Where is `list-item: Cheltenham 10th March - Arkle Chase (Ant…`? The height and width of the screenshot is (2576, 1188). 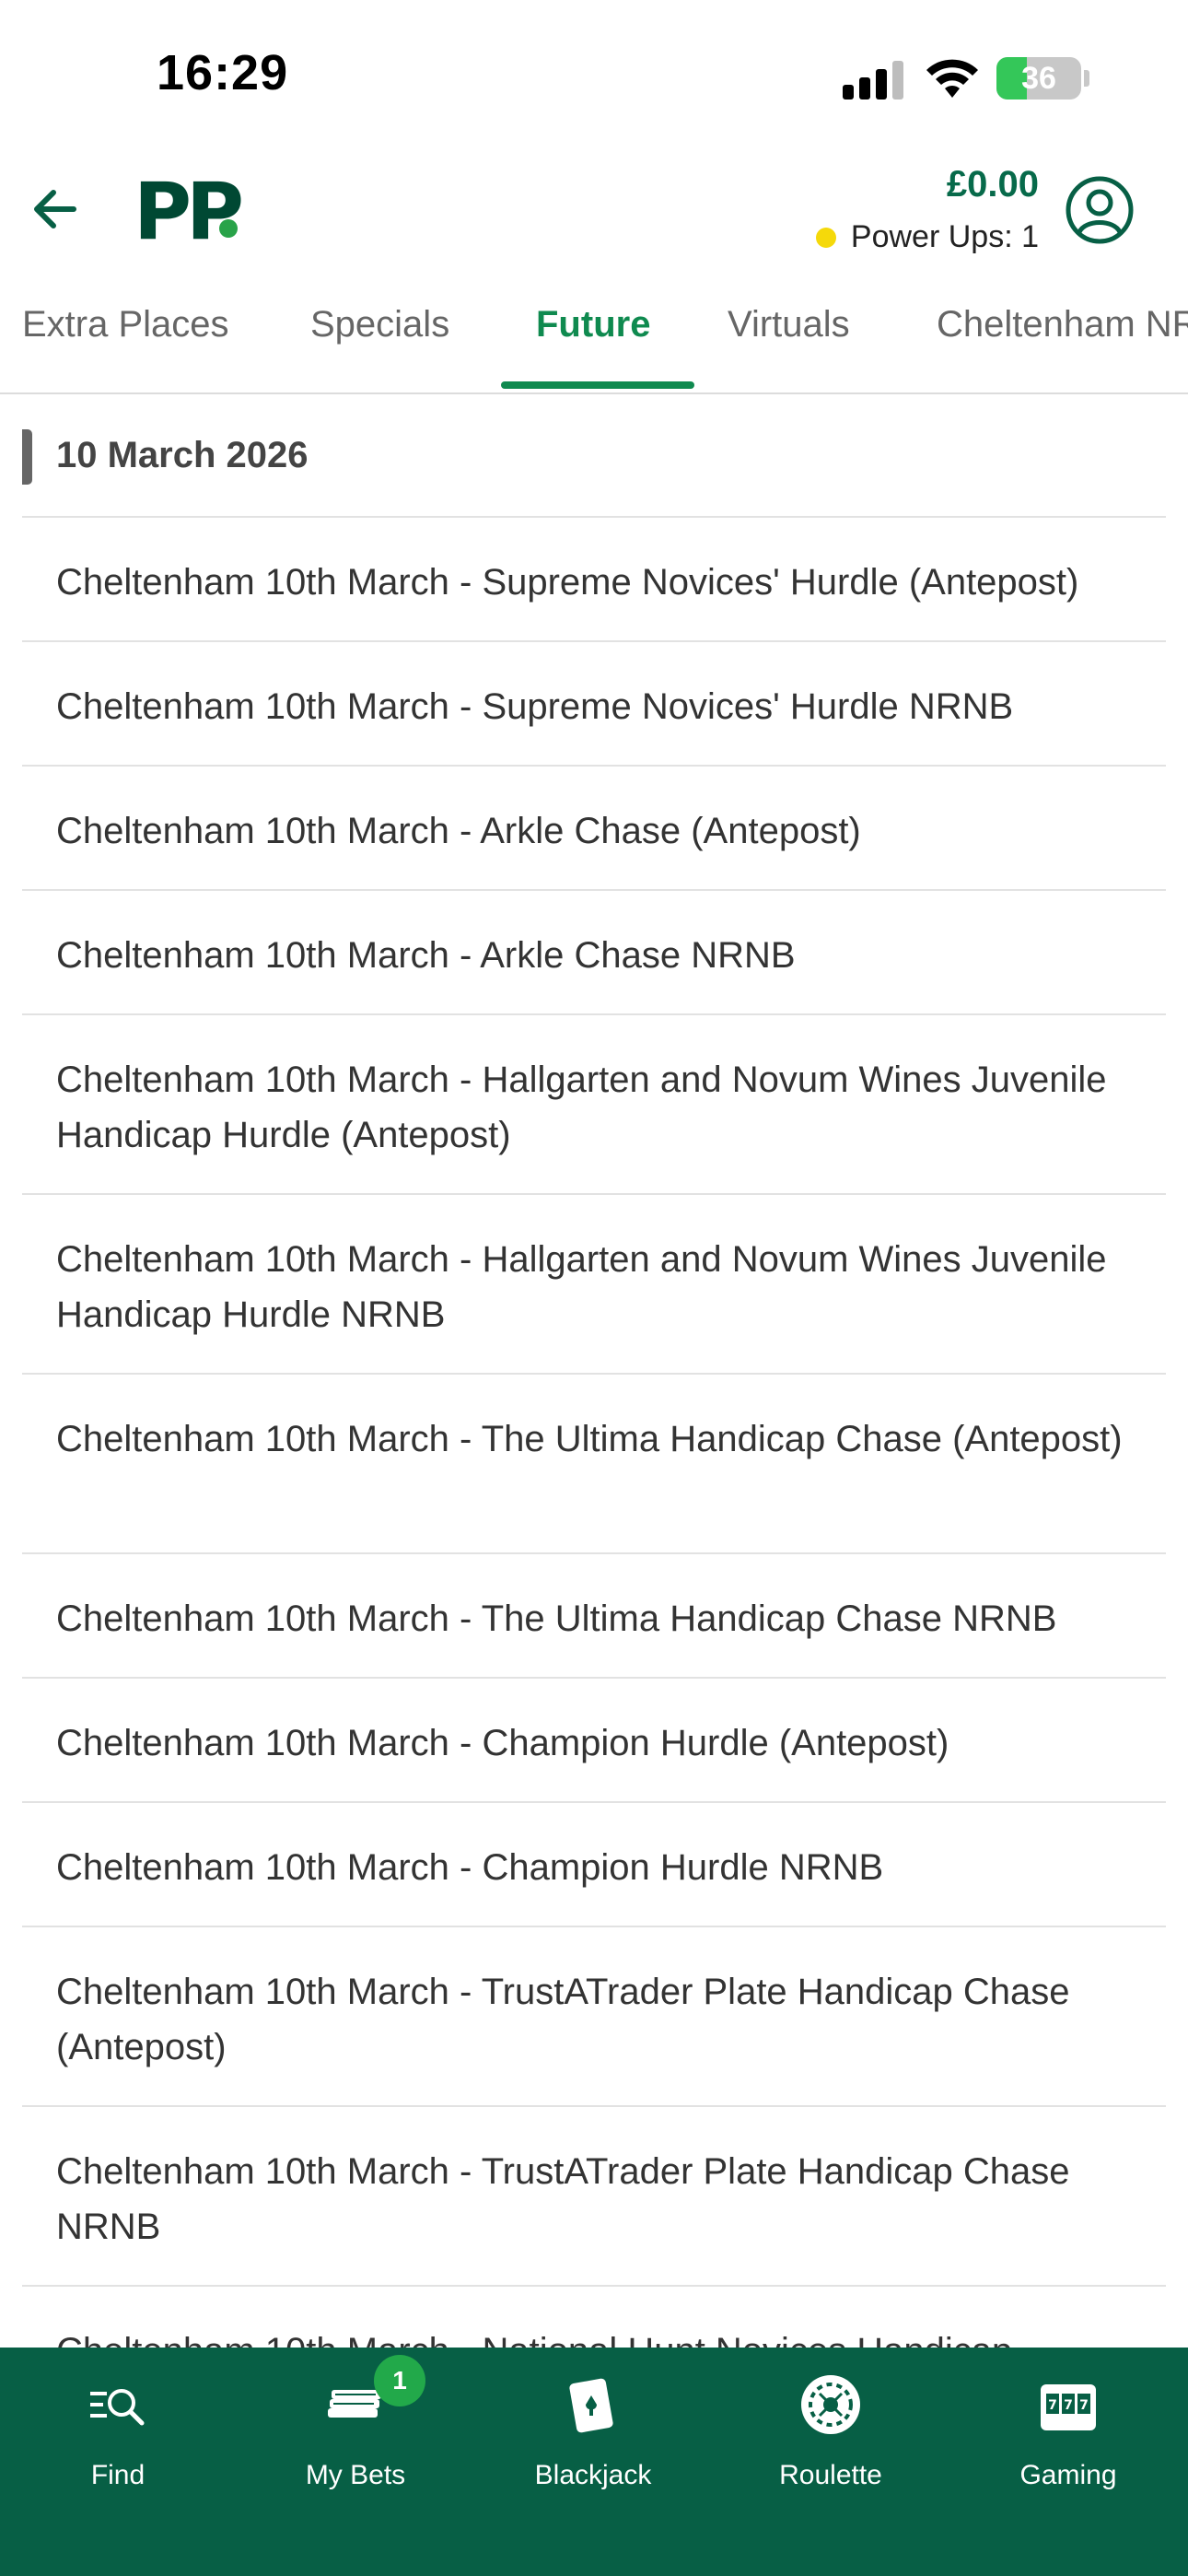
list-item: Cheltenham 10th March - Arkle Chase (Ant… is located at coordinates (594, 829).